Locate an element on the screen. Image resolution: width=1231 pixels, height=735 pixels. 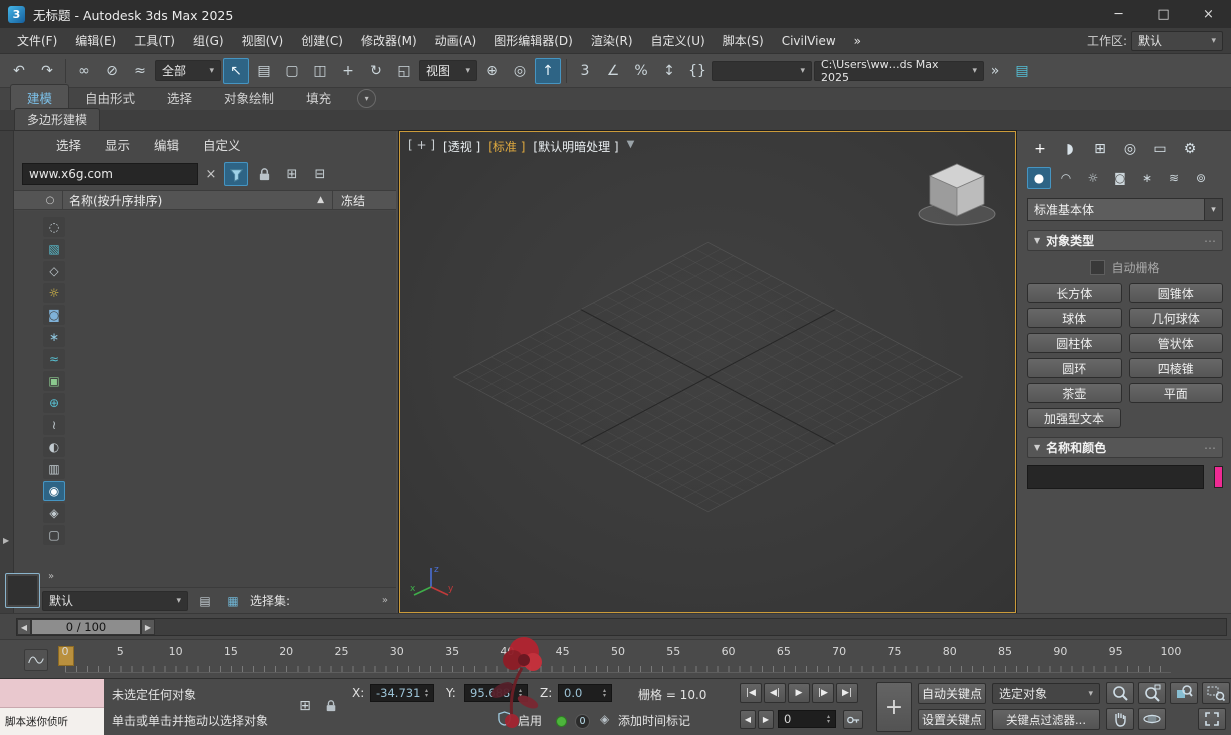
utilities-tab-icon: ⚙ is located at coordinates (1190, 149).